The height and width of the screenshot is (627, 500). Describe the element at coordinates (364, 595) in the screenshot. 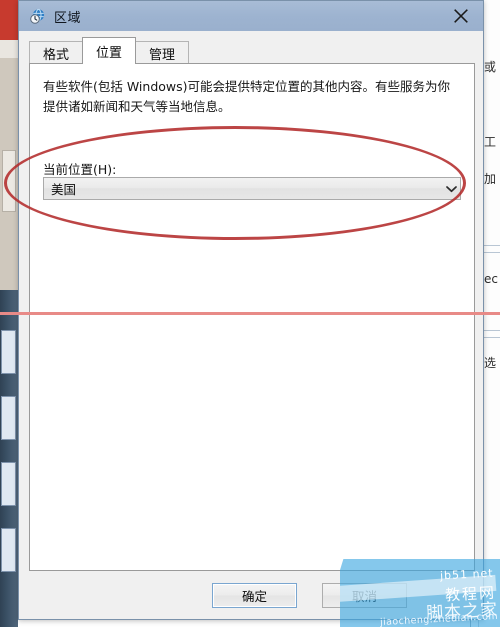

I see `cancel-button: 取消` at that location.